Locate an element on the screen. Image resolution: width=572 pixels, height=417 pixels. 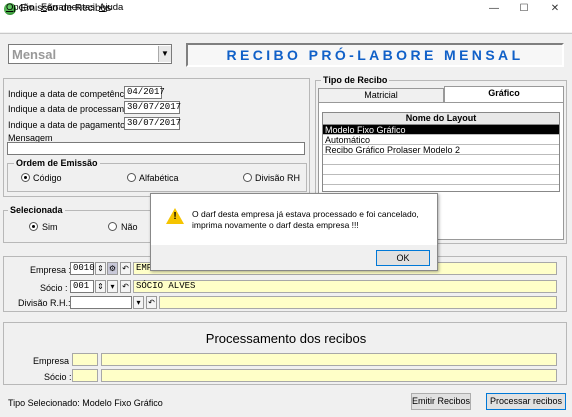
processamento-label: Indique a data de processamento is located at coordinates (75, 109).